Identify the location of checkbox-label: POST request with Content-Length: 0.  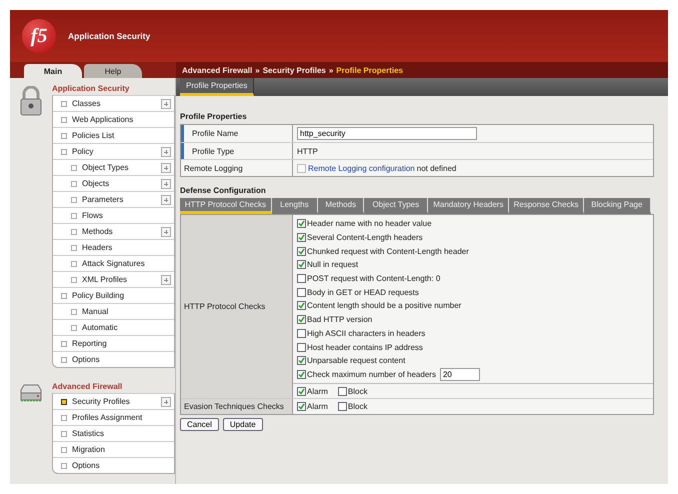
(373, 279).